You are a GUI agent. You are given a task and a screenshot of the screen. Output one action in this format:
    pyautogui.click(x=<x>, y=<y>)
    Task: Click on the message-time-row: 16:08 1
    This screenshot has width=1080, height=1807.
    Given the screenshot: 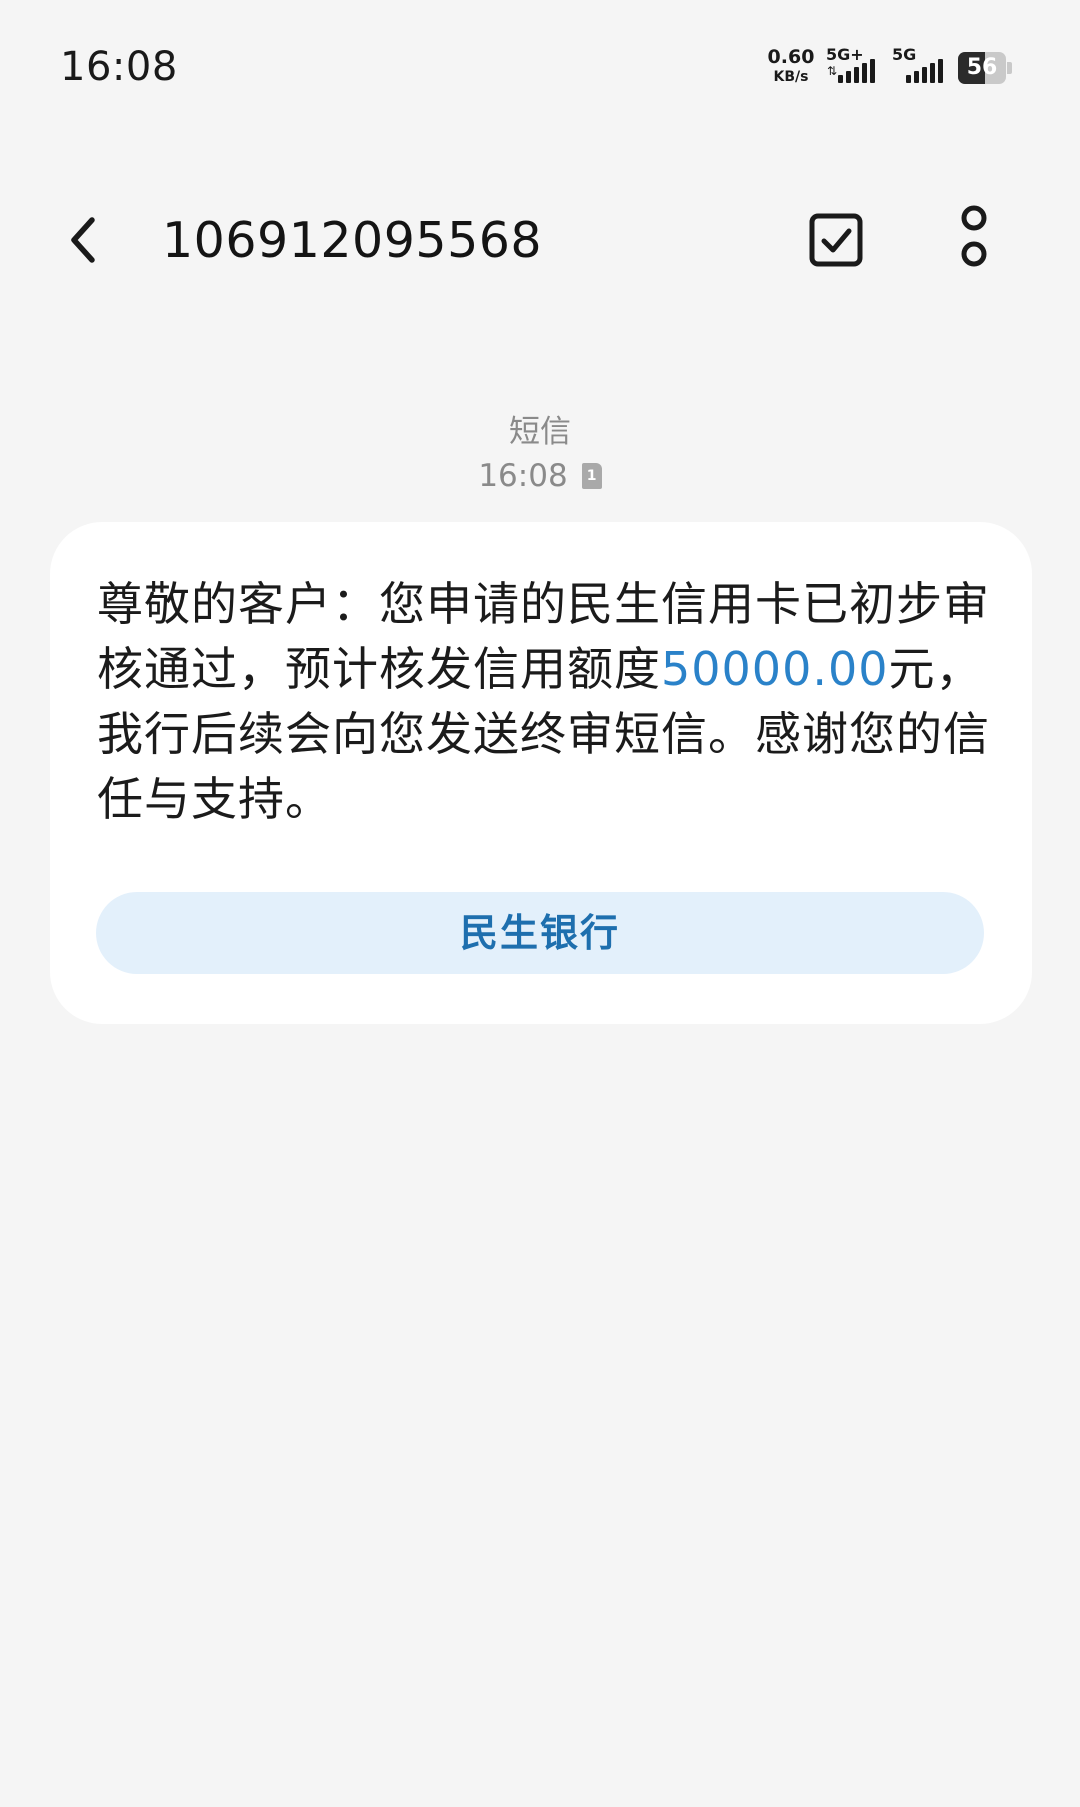 What is the action you would take?
    pyautogui.click(x=540, y=476)
    